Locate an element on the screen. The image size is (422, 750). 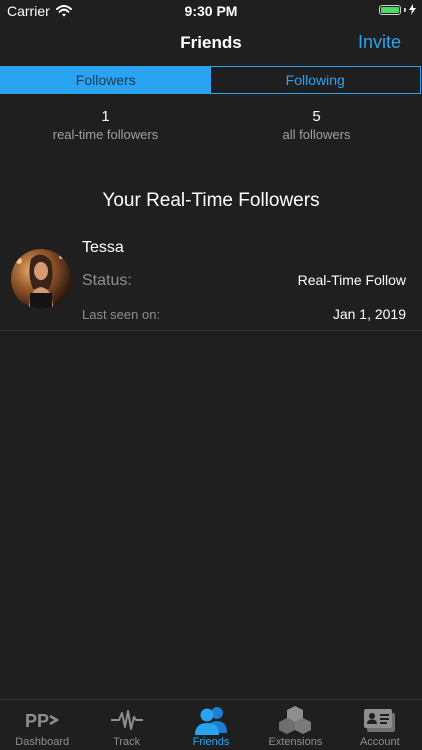
tab-label: Dashboard is located at coordinates (42, 742).